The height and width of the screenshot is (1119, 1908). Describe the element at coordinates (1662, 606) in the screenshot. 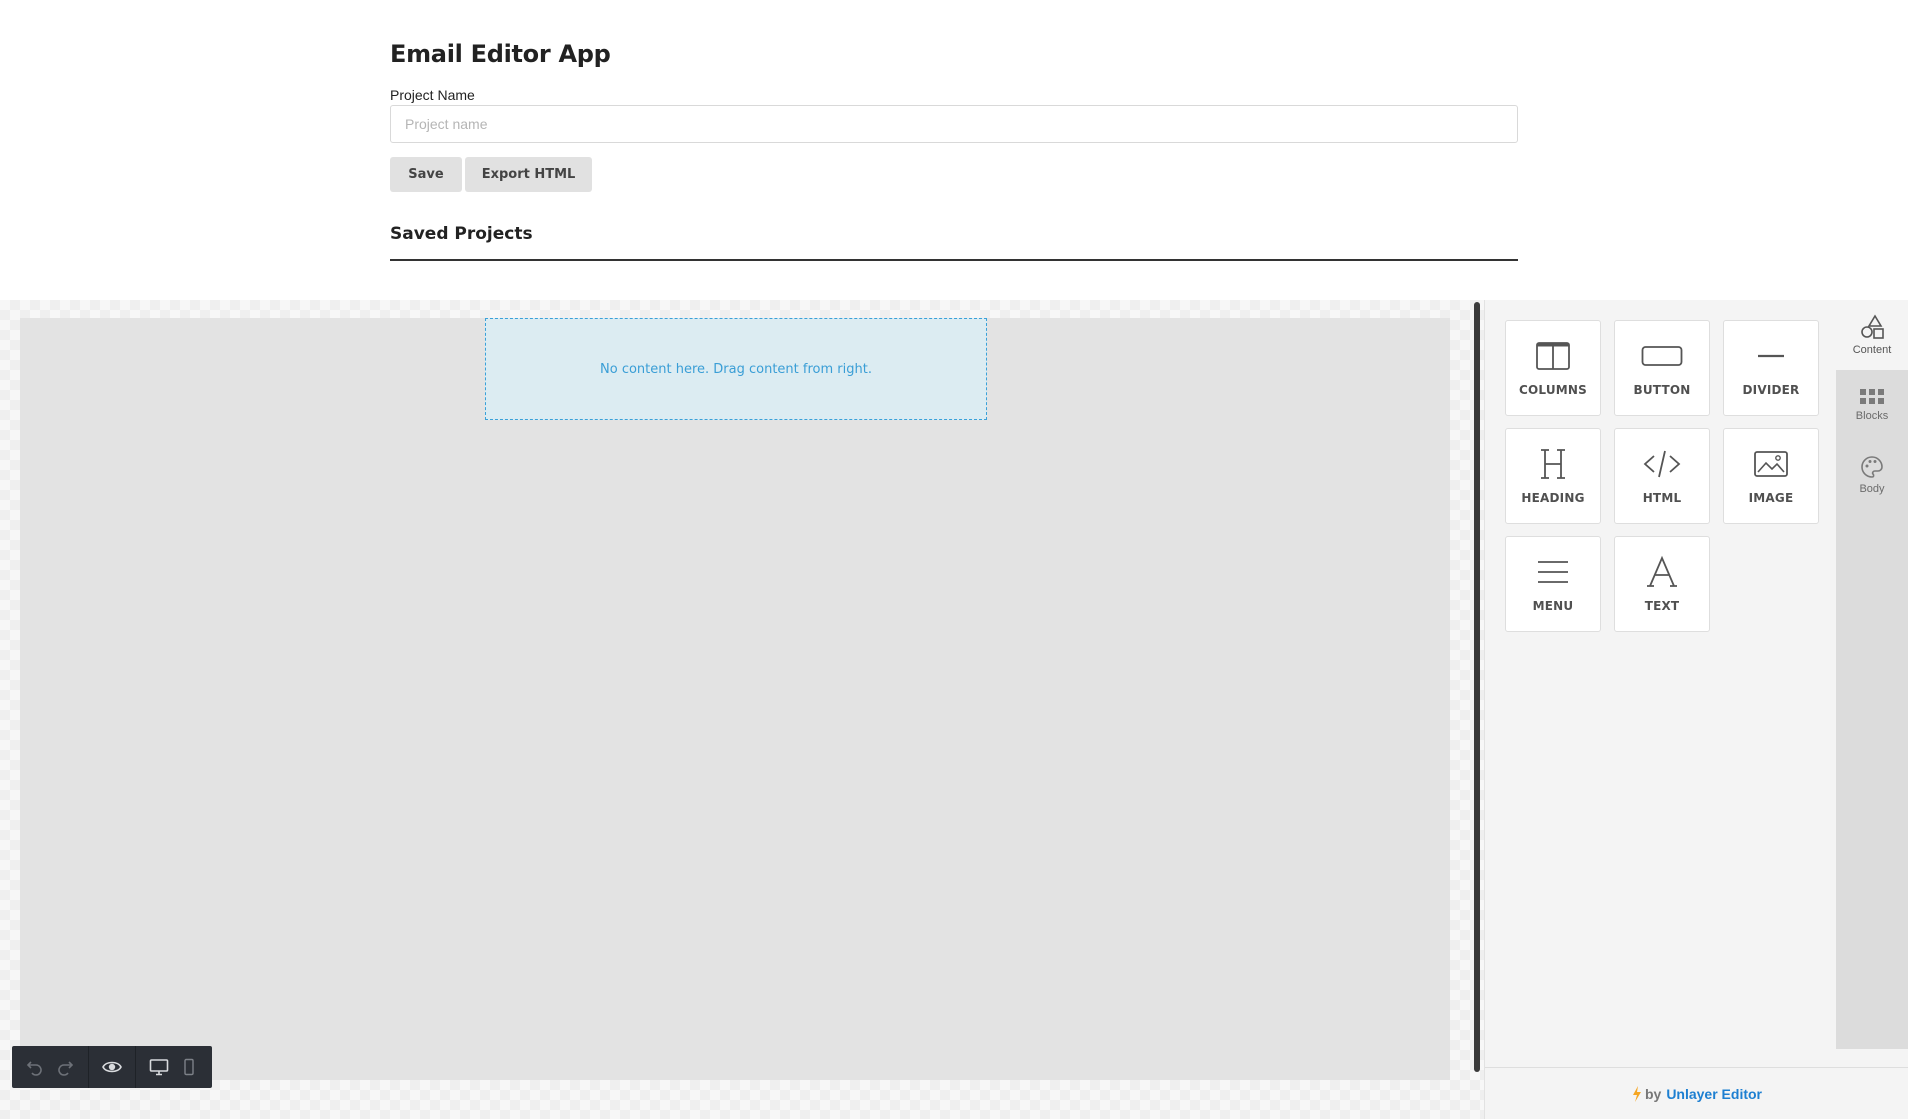

I see `tool-label: TEXT` at that location.